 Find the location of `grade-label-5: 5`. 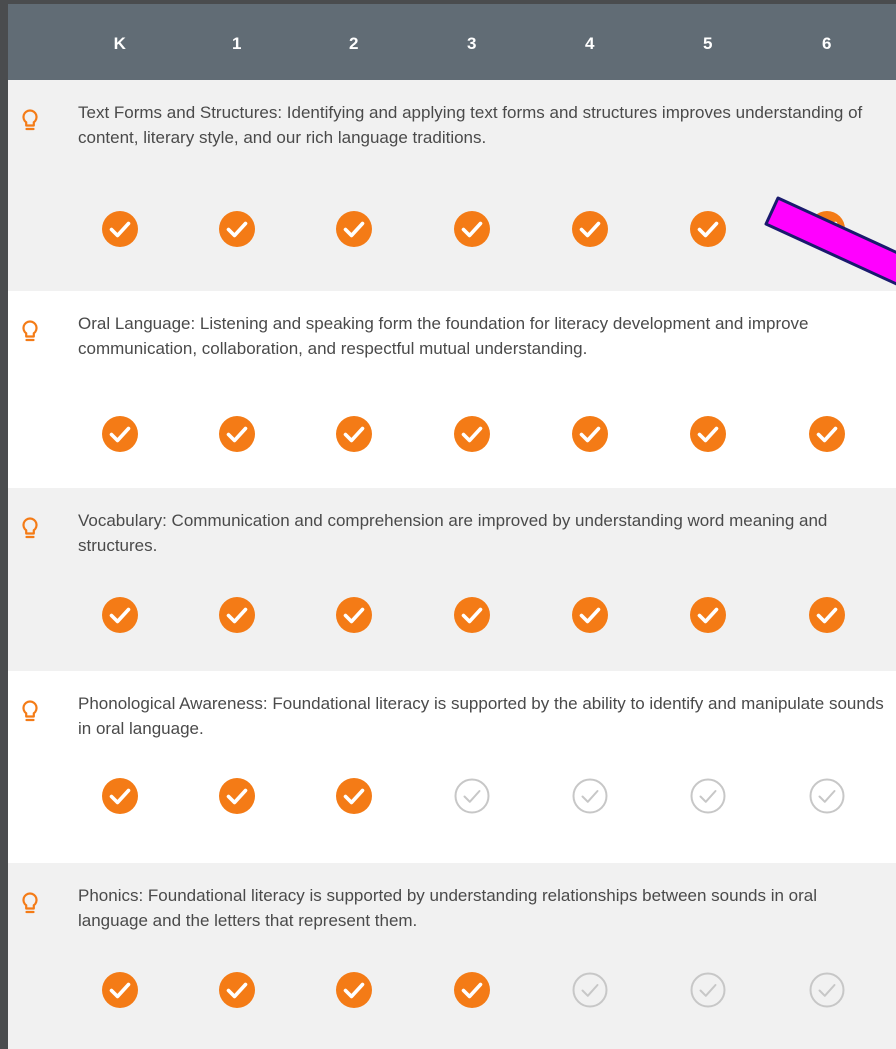

grade-label-5: 5 is located at coordinates (708, 43).